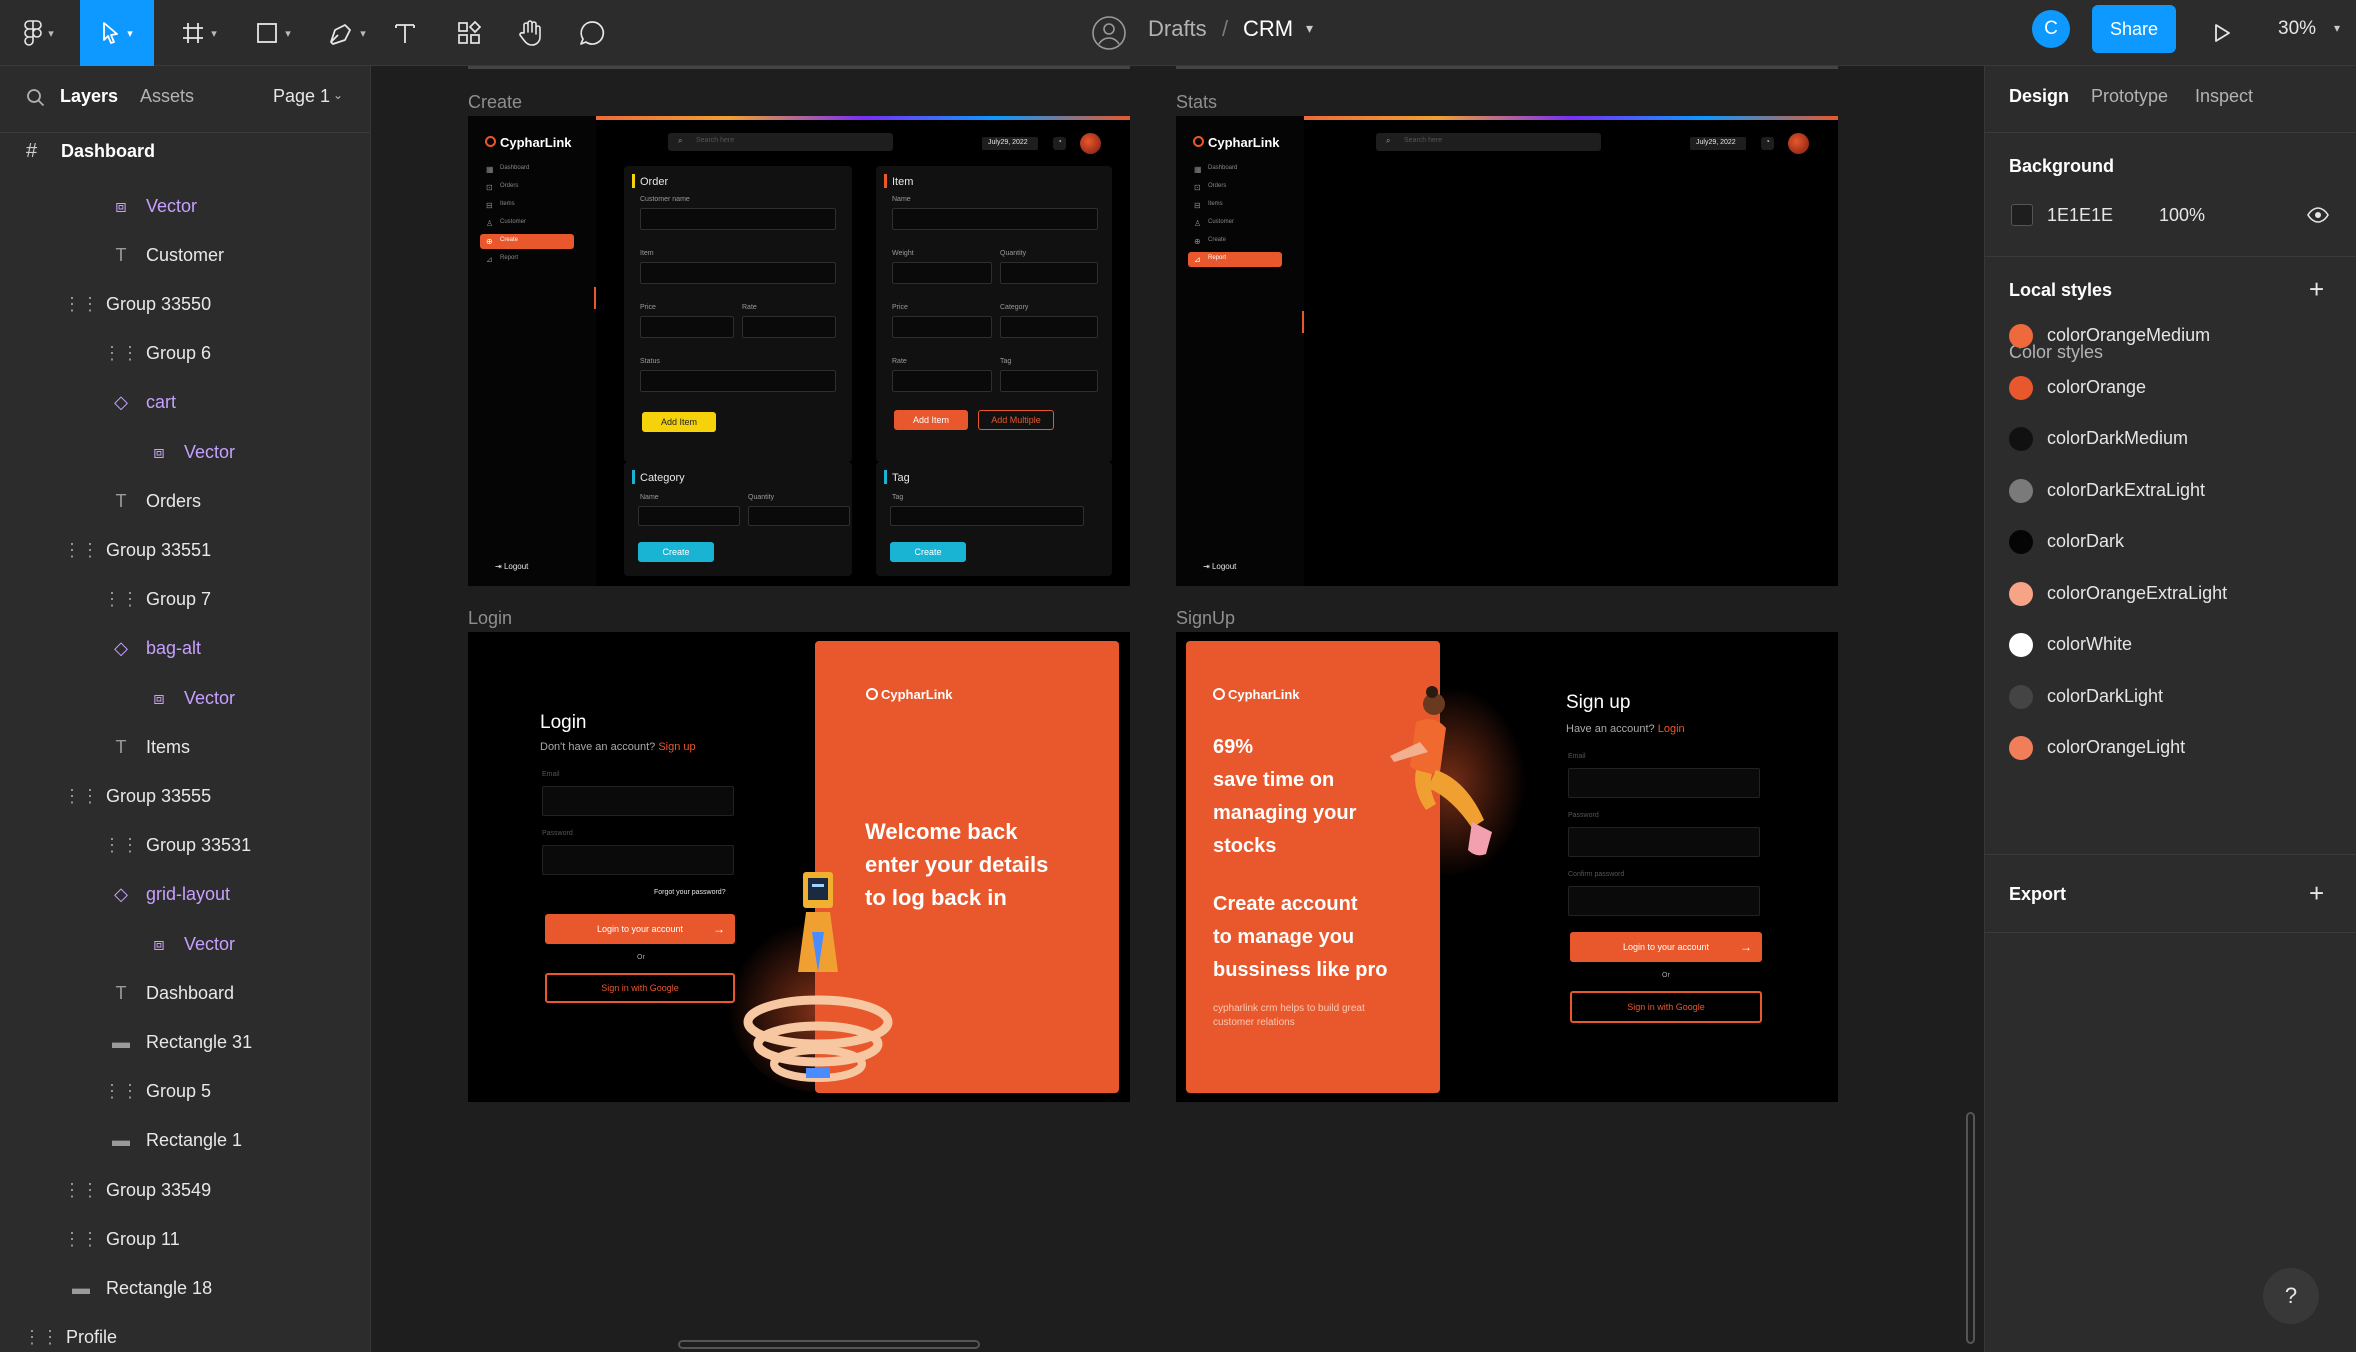 The width and height of the screenshot is (2356, 1352). Describe the element at coordinates (469, 33) in the screenshot. I see `resources-tool-button` at that location.